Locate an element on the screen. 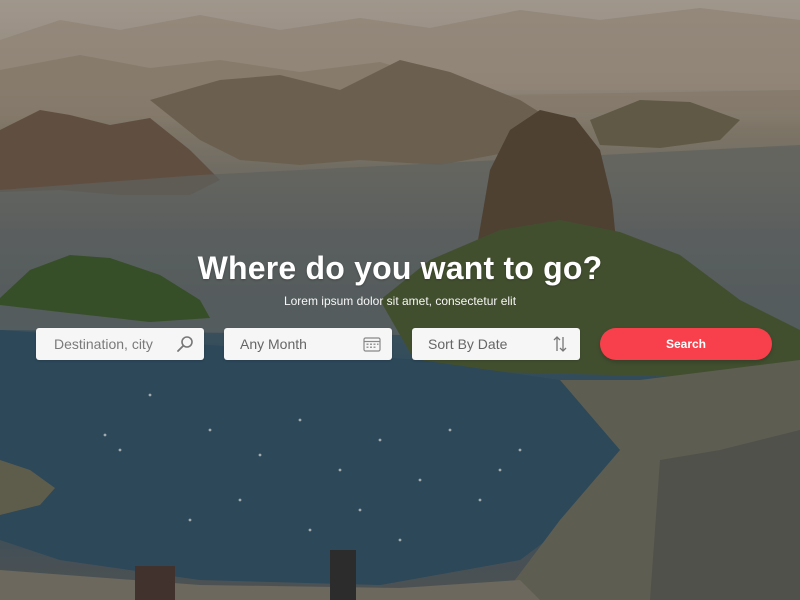 This screenshot has height=600, width=800. page-title: Where do you want to go? is located at coordinates (400, 268).